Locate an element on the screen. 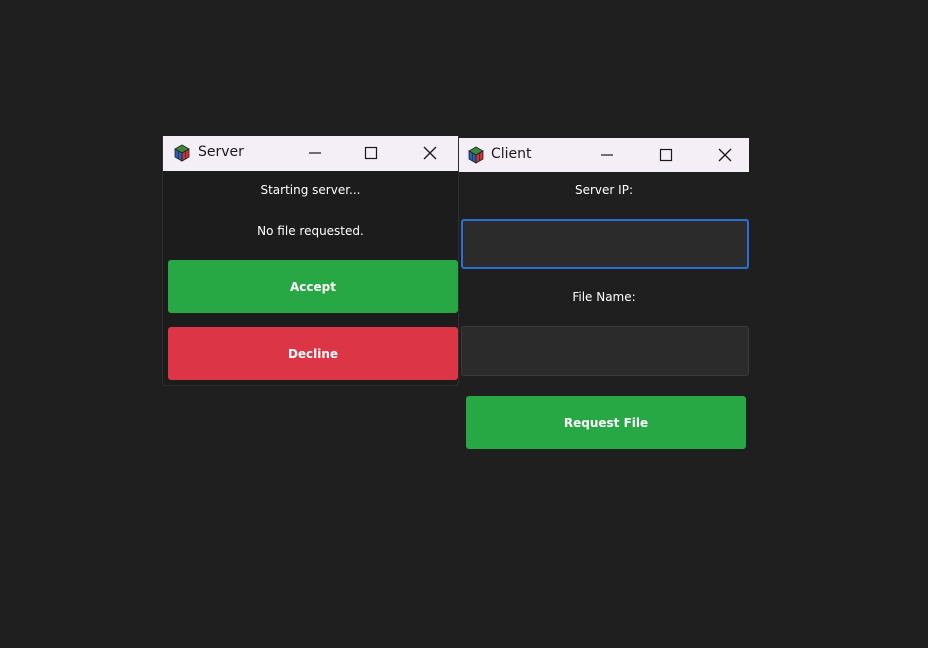 This screenshot has height=648, width=928. client-window-title: Client is located at coordinates (511, 154).